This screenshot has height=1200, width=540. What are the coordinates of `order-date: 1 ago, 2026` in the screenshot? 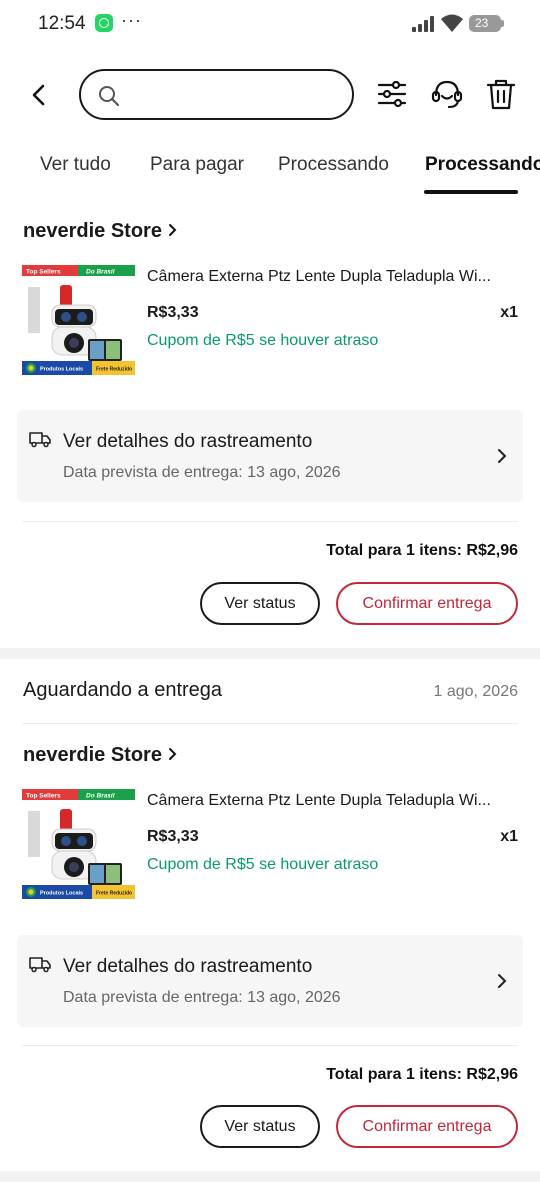 It's located at (475, 691).